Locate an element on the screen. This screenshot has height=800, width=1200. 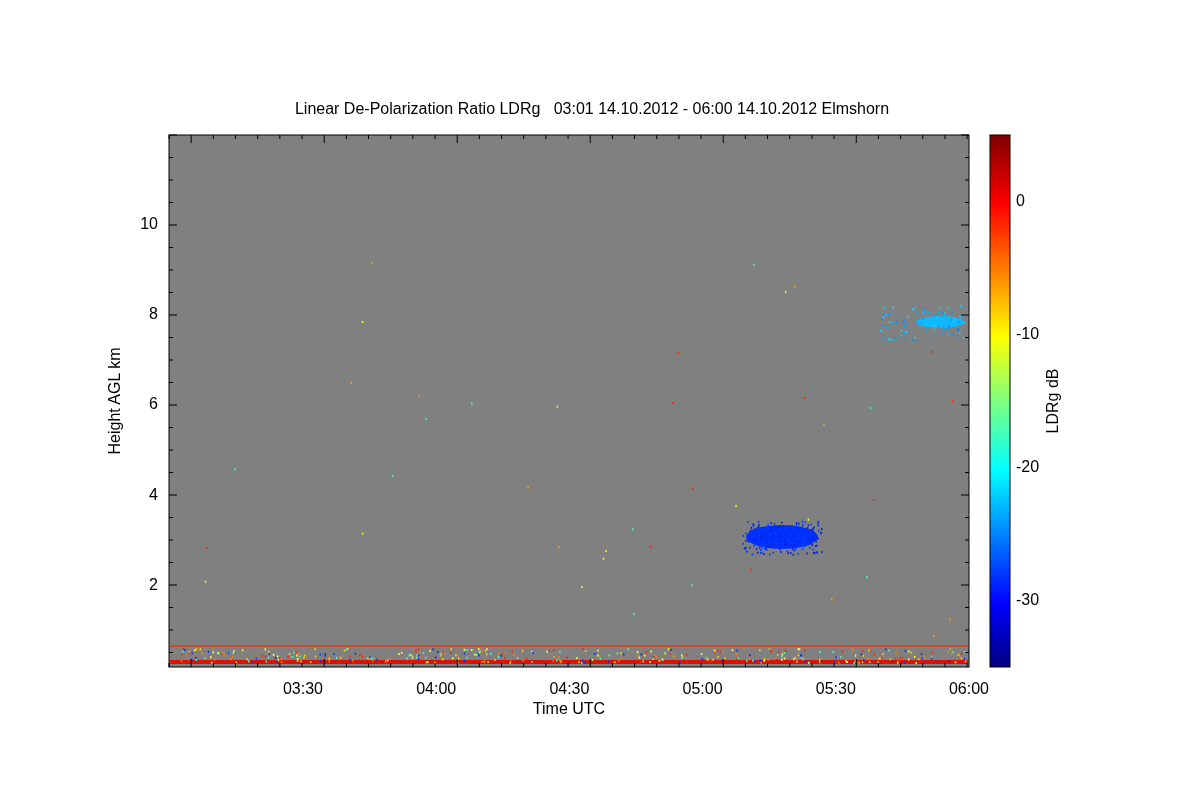
x-tick-label: 06:00 is located at coordinates (969, 688).